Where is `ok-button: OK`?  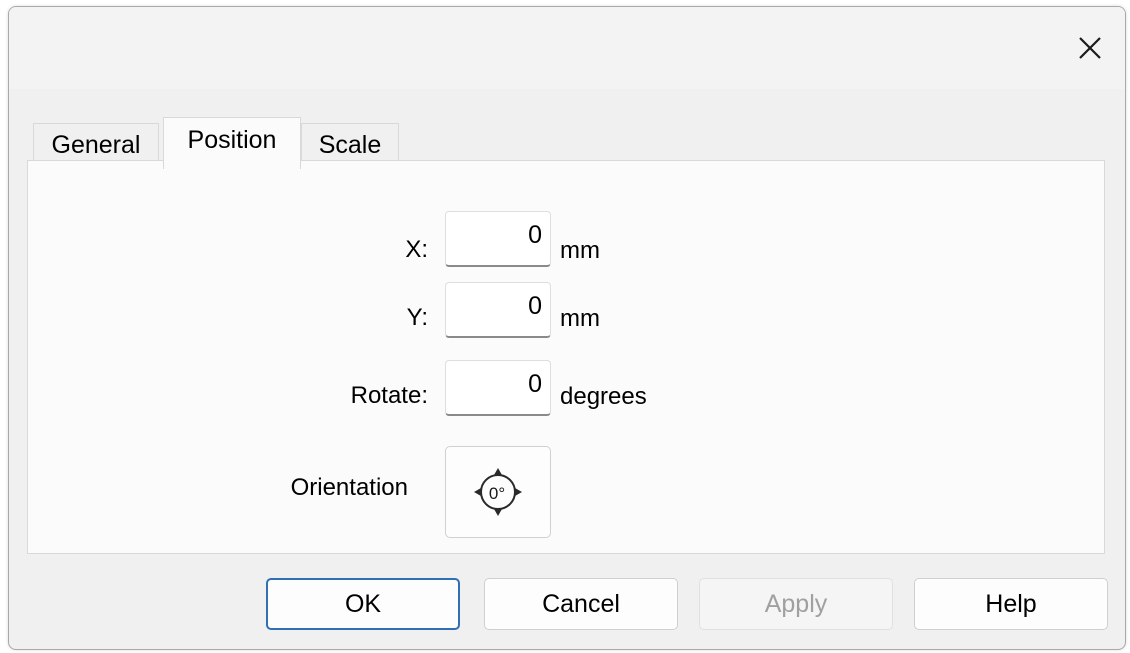
ok-button: OK is located at coordinates (363, 604).